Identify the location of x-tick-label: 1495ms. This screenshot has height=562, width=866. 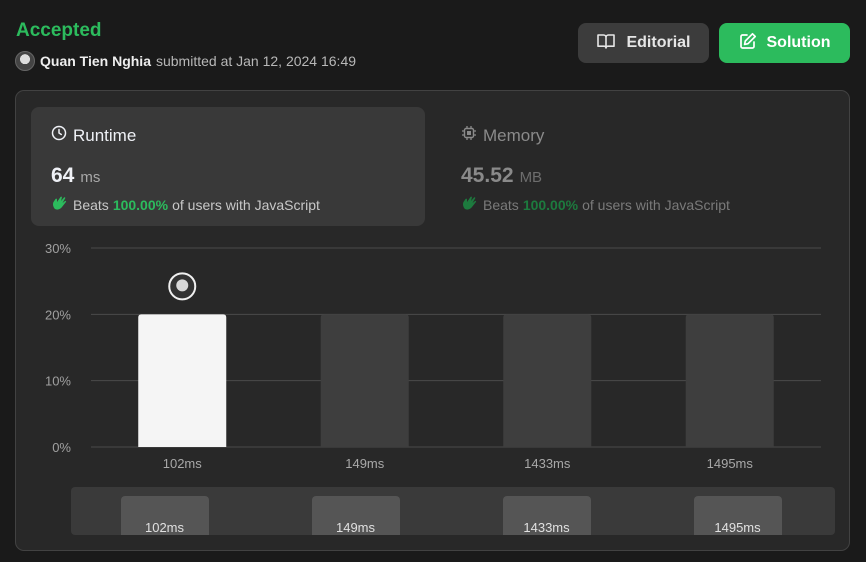
(730, 463).